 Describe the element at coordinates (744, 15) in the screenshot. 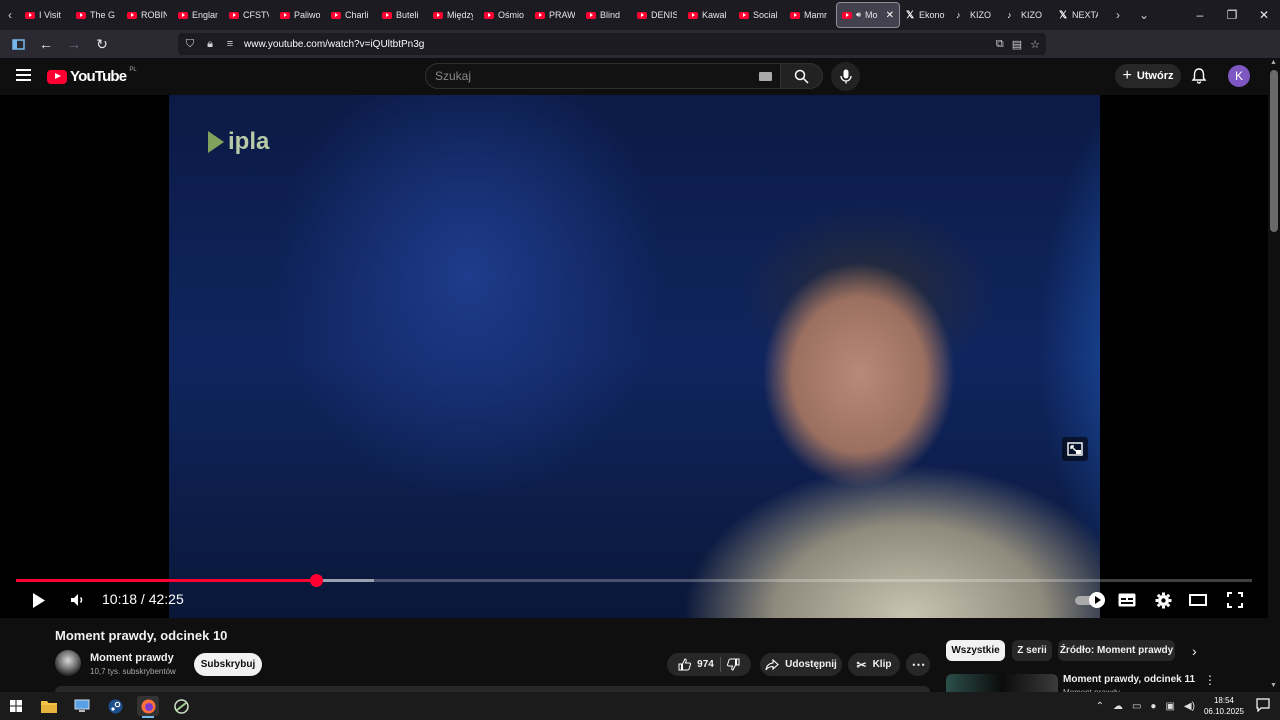

I see `youtube-icon` at that location.